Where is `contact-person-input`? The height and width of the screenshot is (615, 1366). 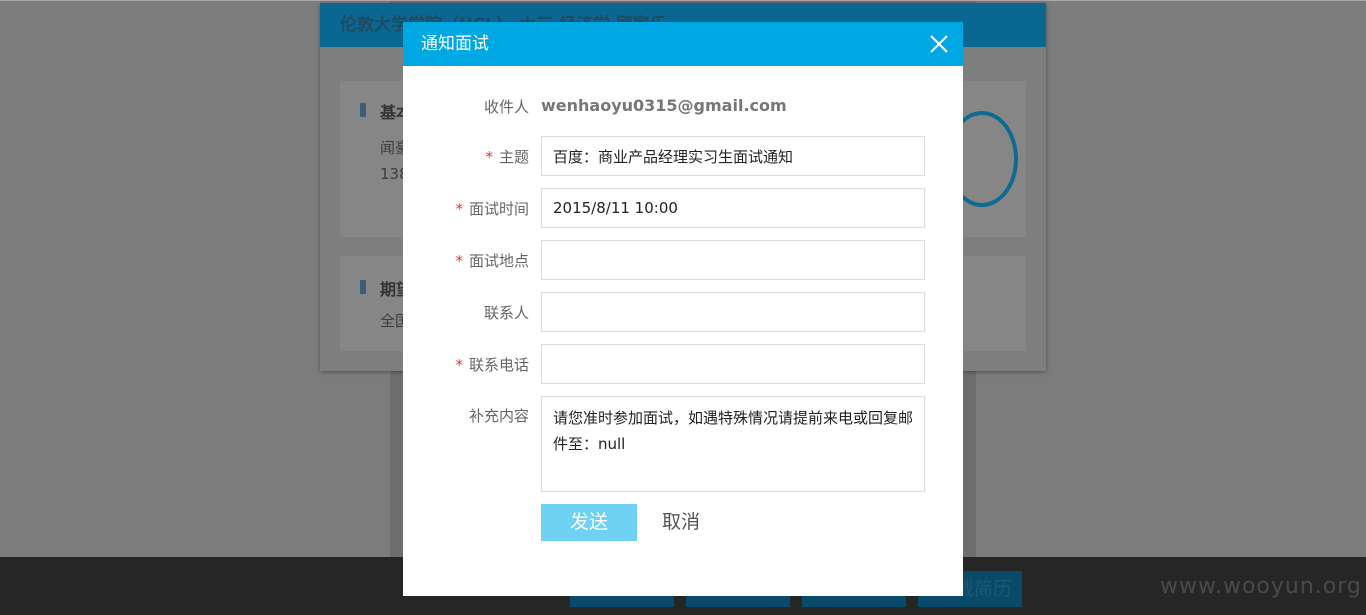 contact-person-input is located at coordinates (733, 312).